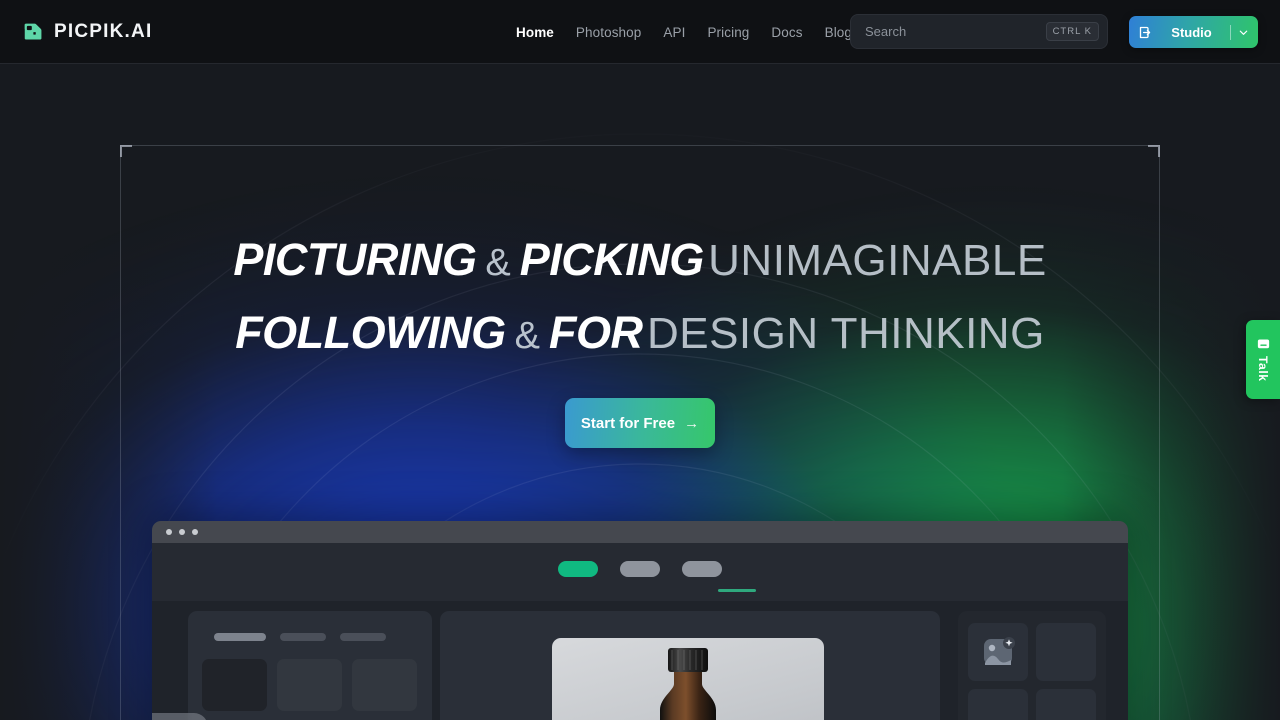 The height and width of the screenshot is (720, 1280). I want to click on product-photo: ERBOLOGY, so click(688, 679).